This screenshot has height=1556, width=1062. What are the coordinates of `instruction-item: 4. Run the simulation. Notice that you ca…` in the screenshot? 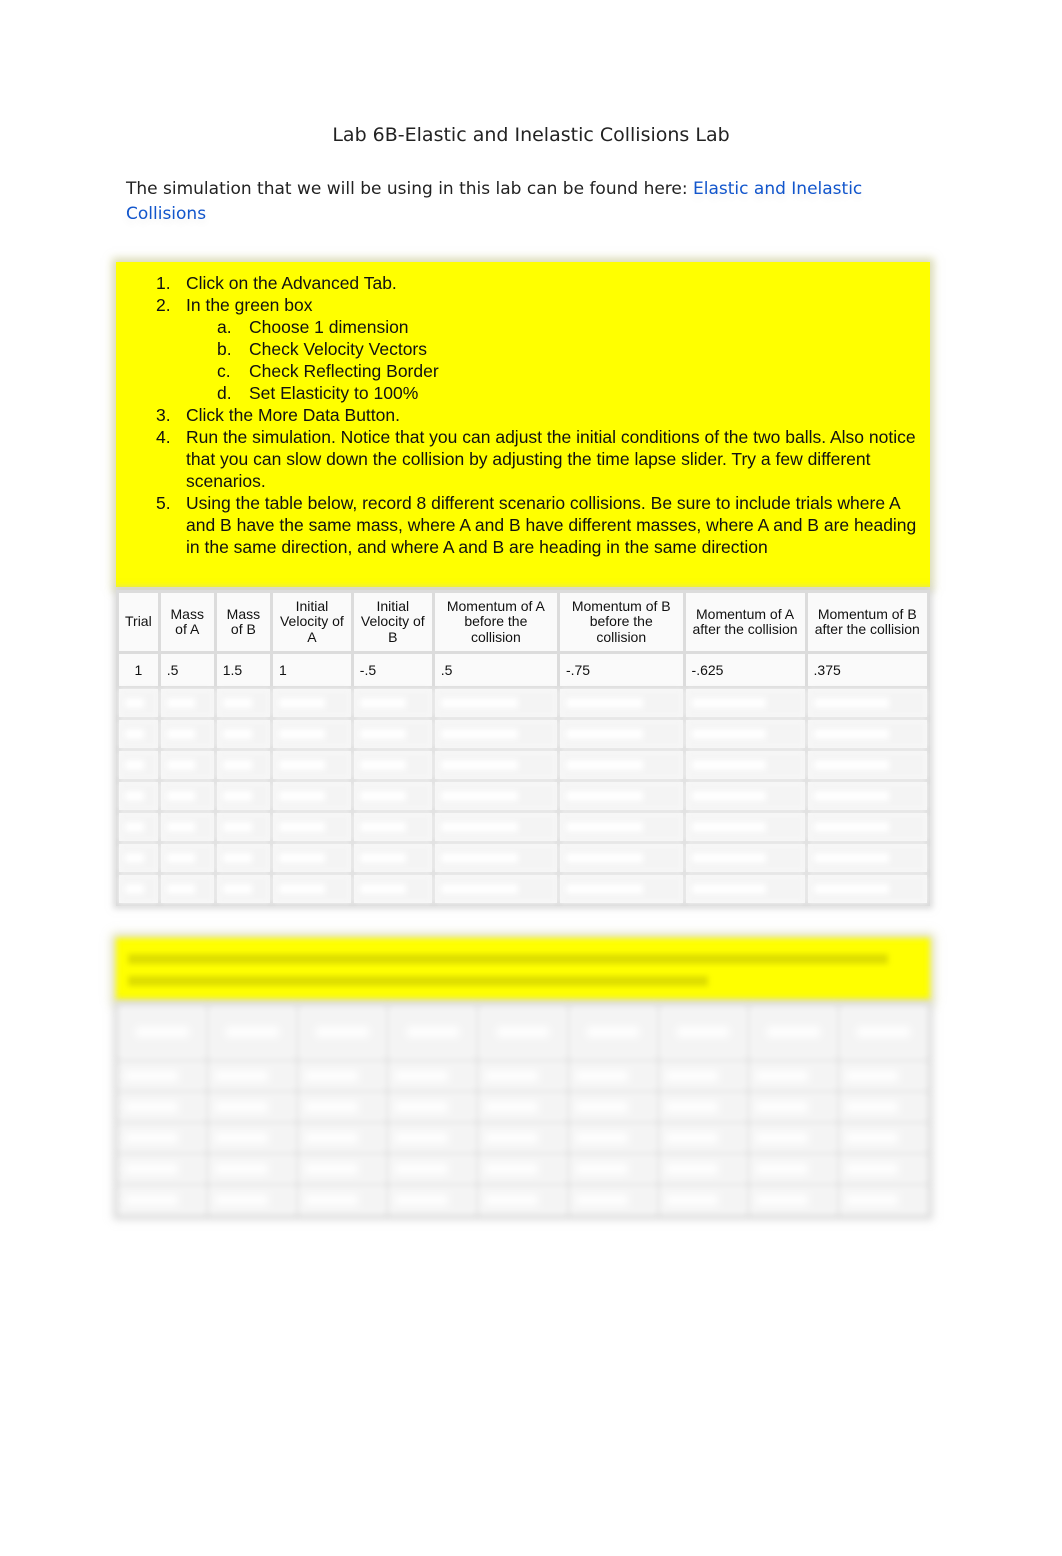 It's located at (536, 459).